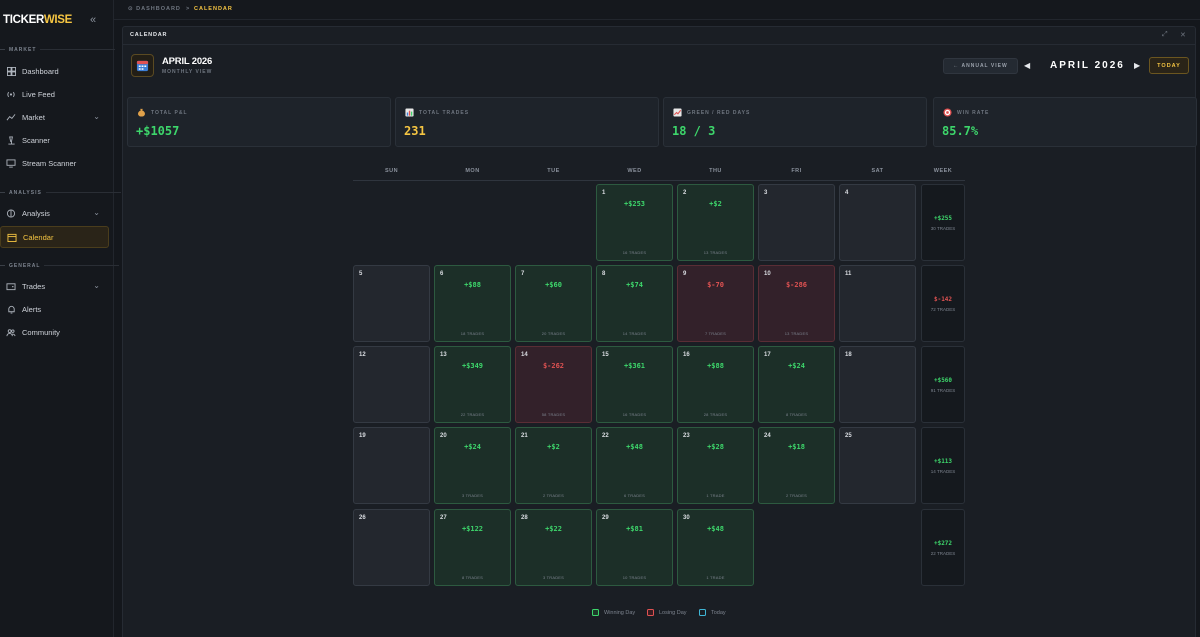 This screenshot has height=637, width=1200. What do you see at coordinates (796, 384) in the screenshot?
I see `calendar-day-cell: 17 +$24 8 TRADES` at bounding box center [796, 384].